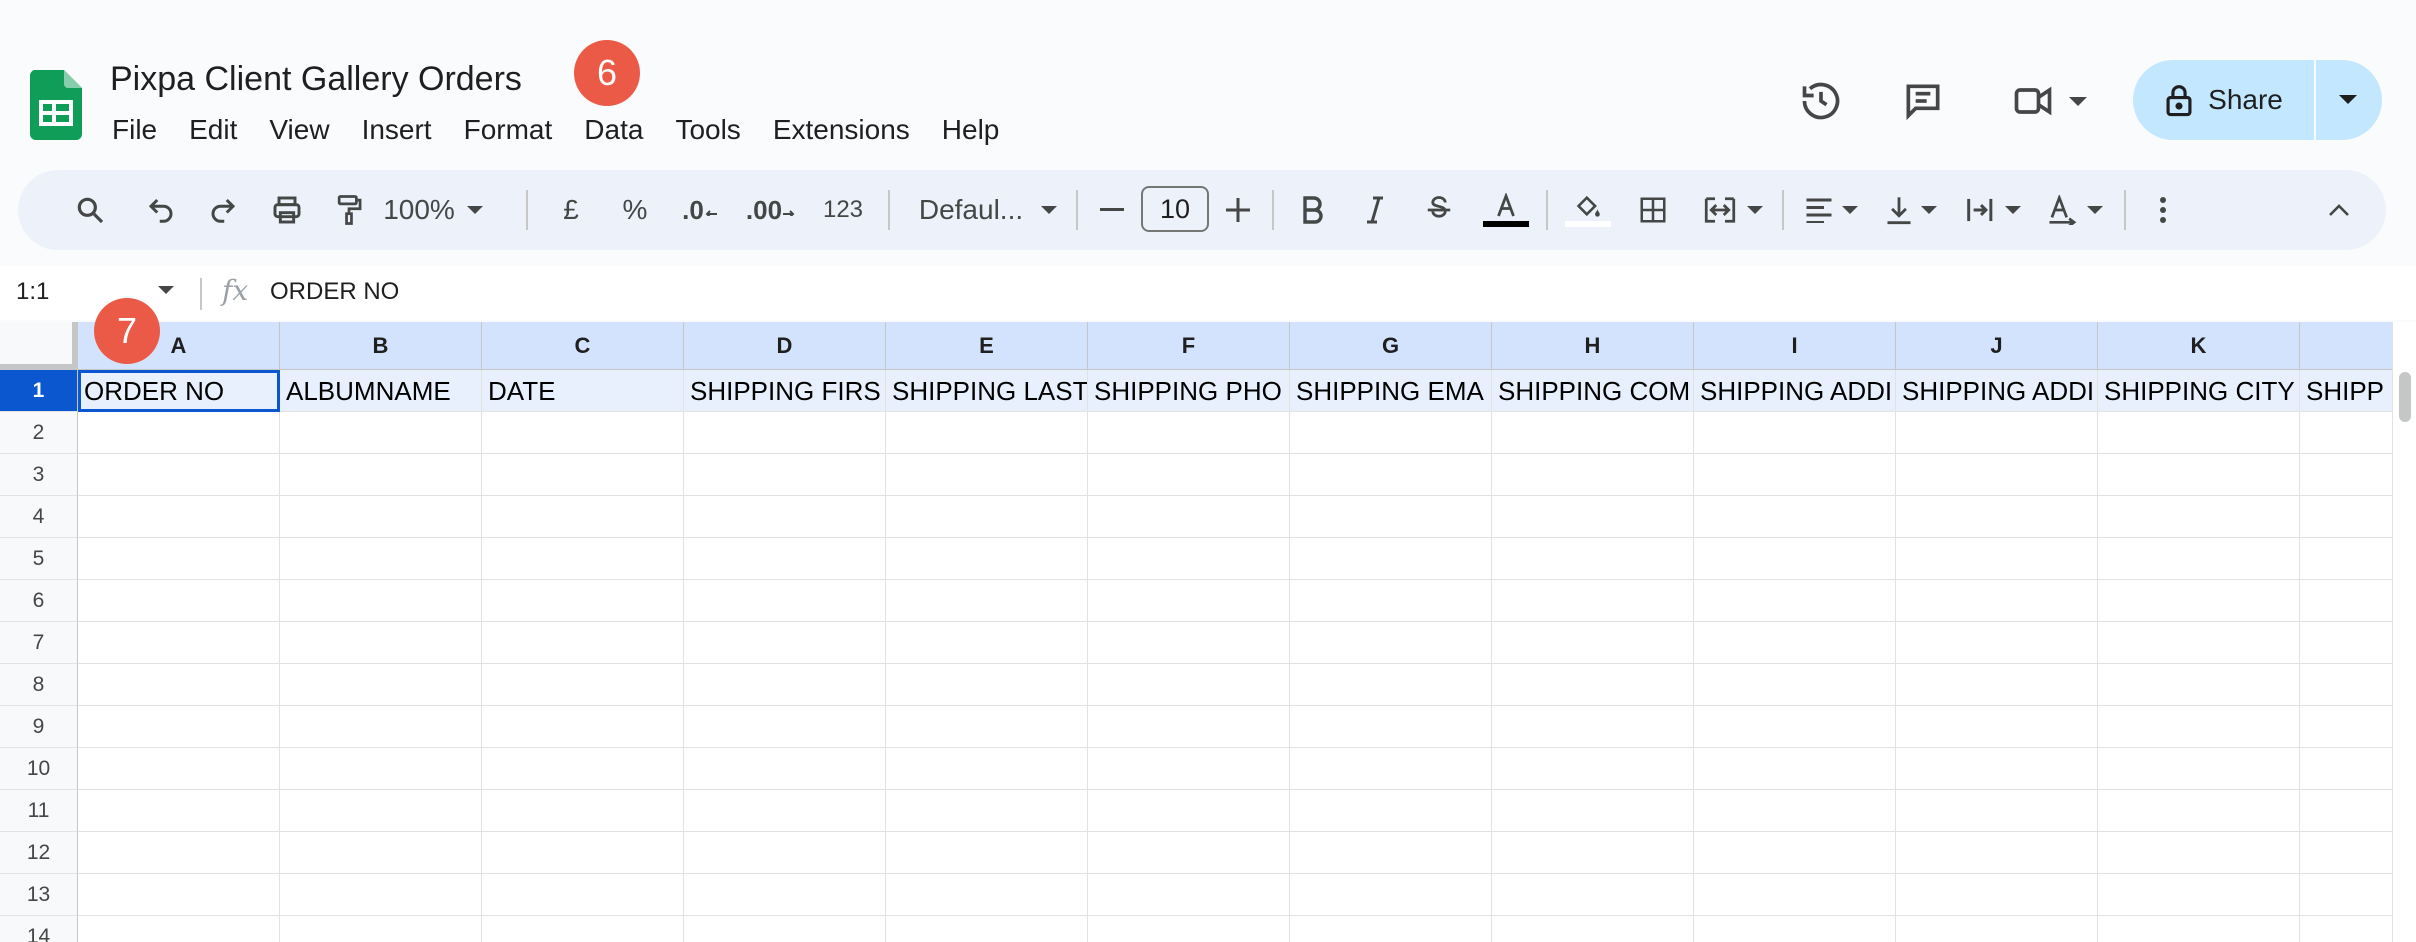  Describe the element at coordinates (1795, 391) in the screenshot. I see `cell: SHIPPING ADDI` at that location.